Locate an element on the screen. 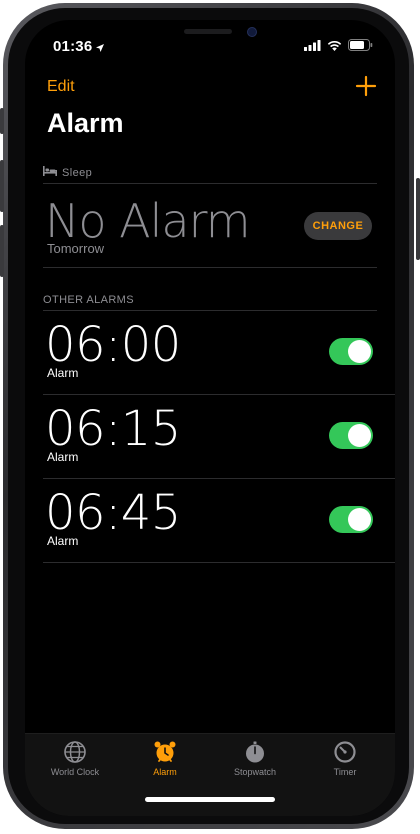 The height and width of the screenshot is (834, 420). alarm-time: 06:45 is located at coordinates (113, 513).